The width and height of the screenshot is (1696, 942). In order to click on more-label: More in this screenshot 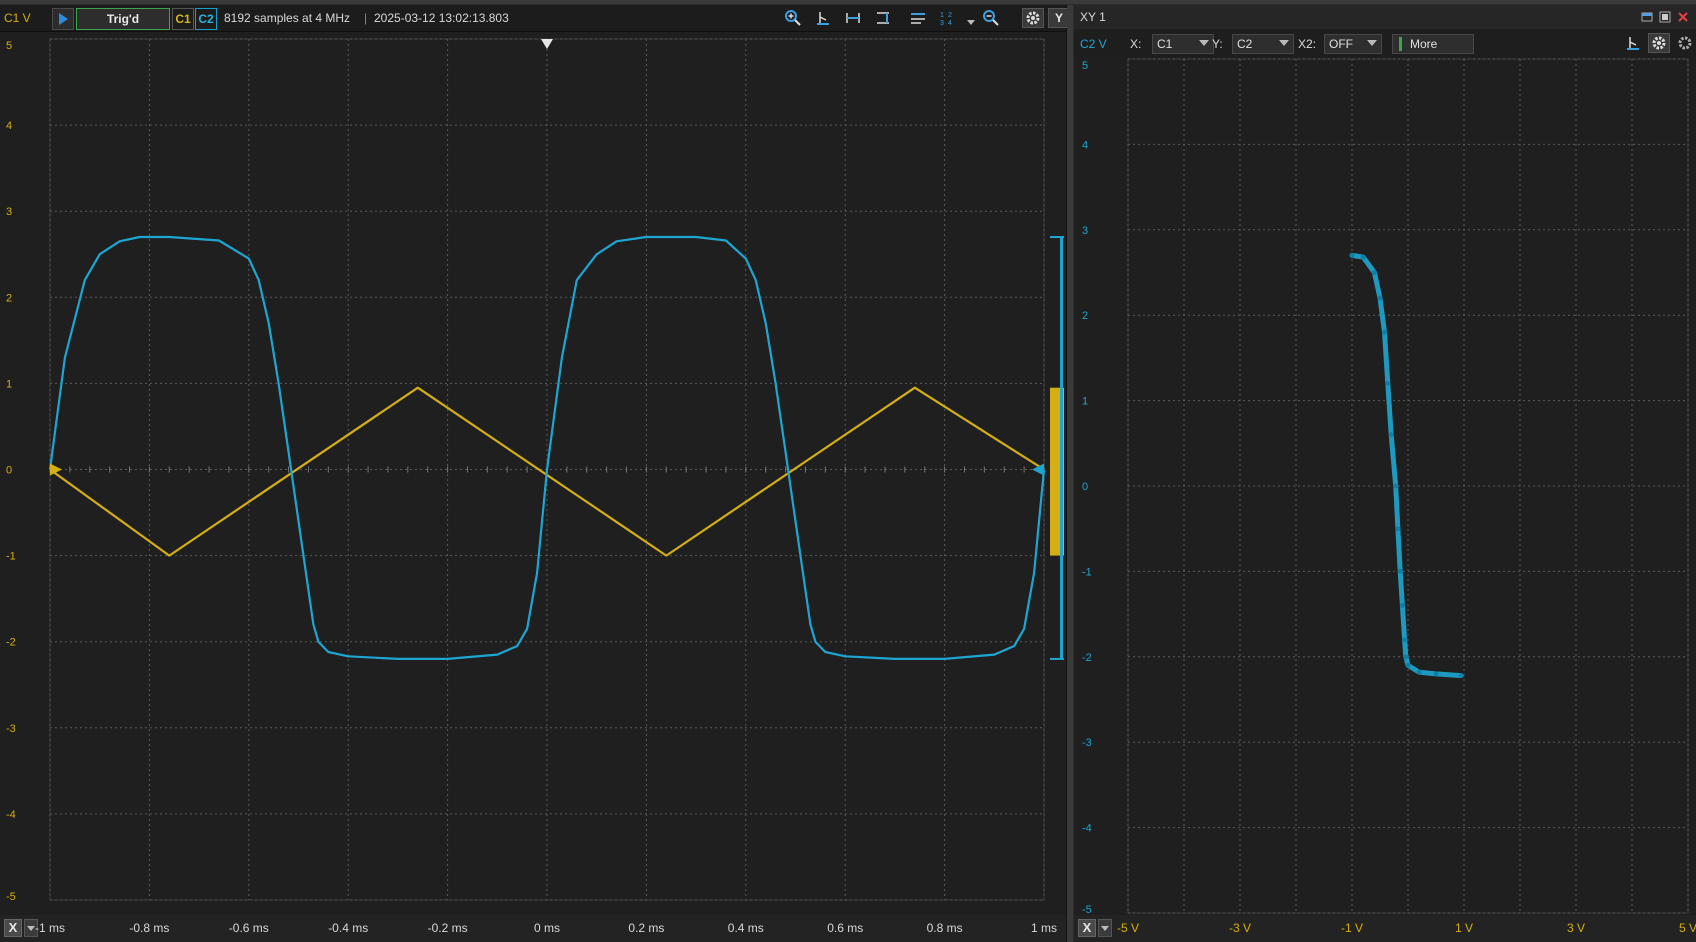, I will do `click(1424, 44)`.